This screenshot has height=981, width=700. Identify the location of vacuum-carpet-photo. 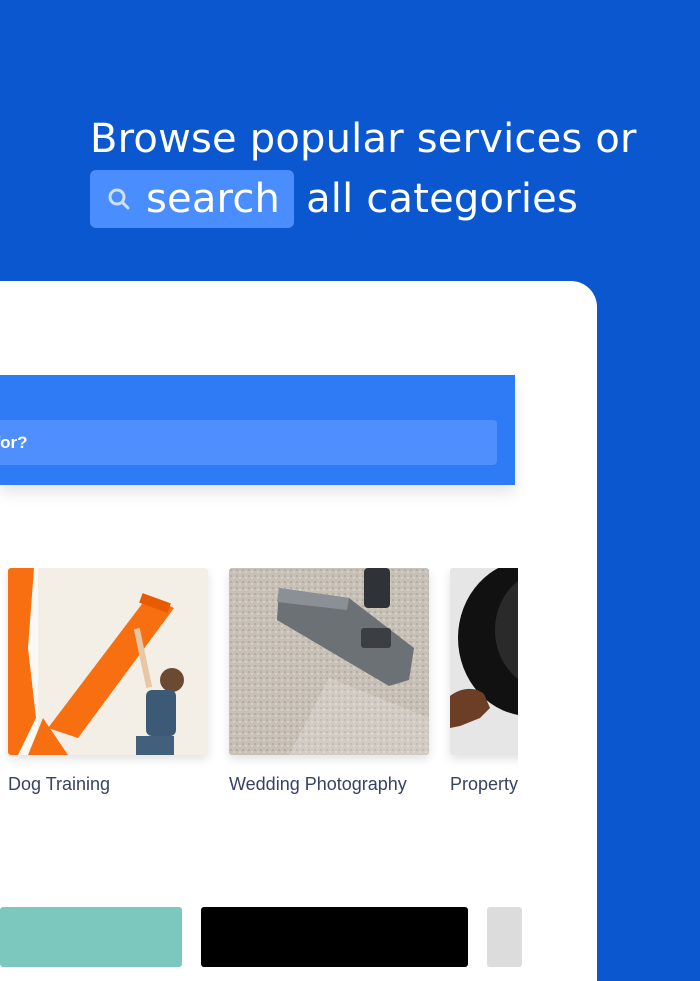
(329, 661).